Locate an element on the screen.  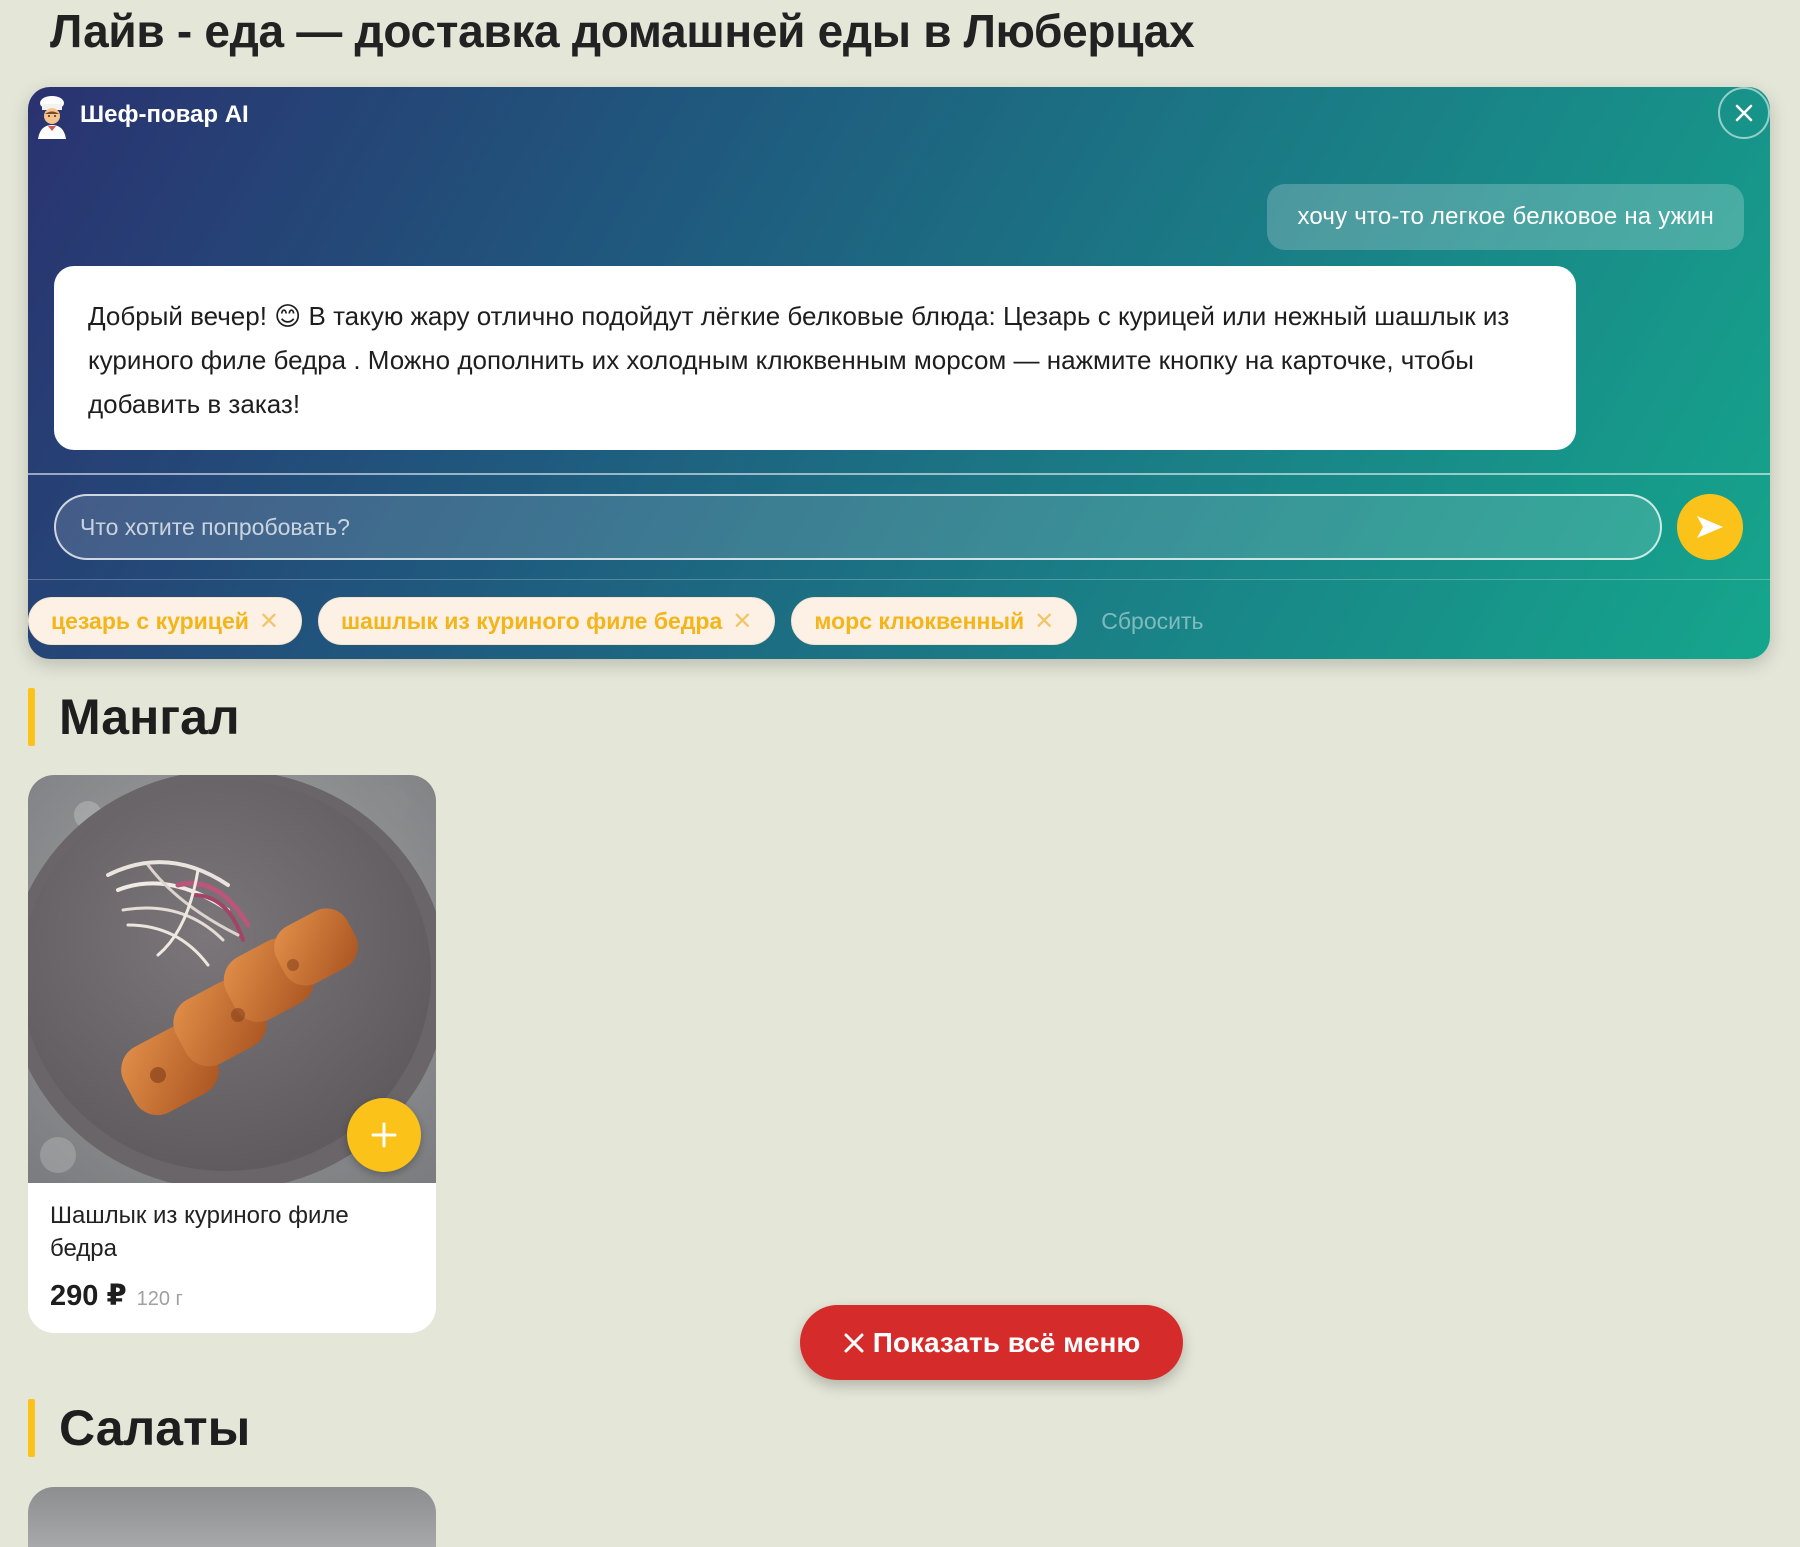
product-name: Шашлык из куриного филе бедра is located at coordinates (199, 1232).